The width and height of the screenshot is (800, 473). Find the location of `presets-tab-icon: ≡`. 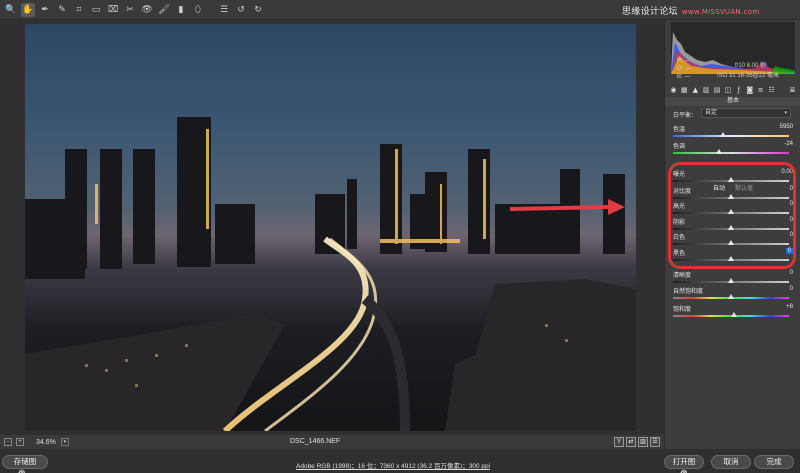

presets-tab-icon: ≡ is located at coordinates (760, 90).